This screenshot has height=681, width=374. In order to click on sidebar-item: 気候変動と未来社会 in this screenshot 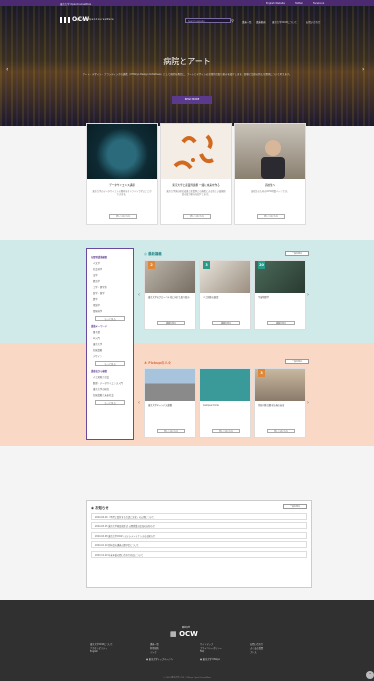, I will do `click(111, 395)`.